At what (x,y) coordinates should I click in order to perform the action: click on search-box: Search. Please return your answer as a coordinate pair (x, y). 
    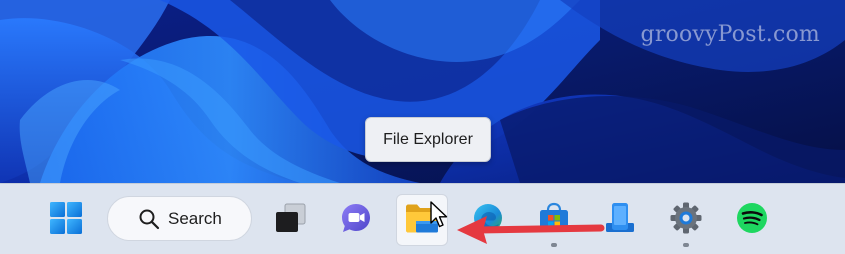
    Looking at the image, I should click on (179, 218).